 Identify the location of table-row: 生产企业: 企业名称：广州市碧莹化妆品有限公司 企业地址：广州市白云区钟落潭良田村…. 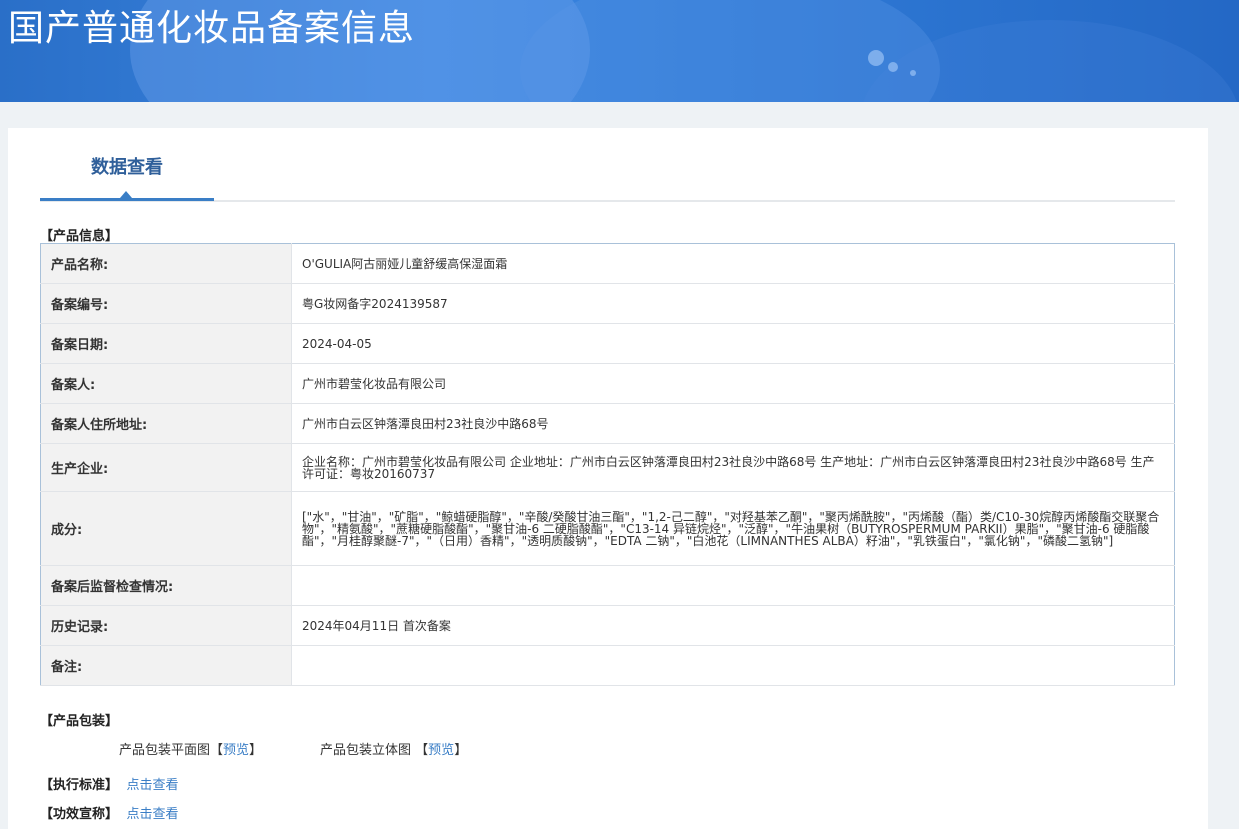
(607, 467).